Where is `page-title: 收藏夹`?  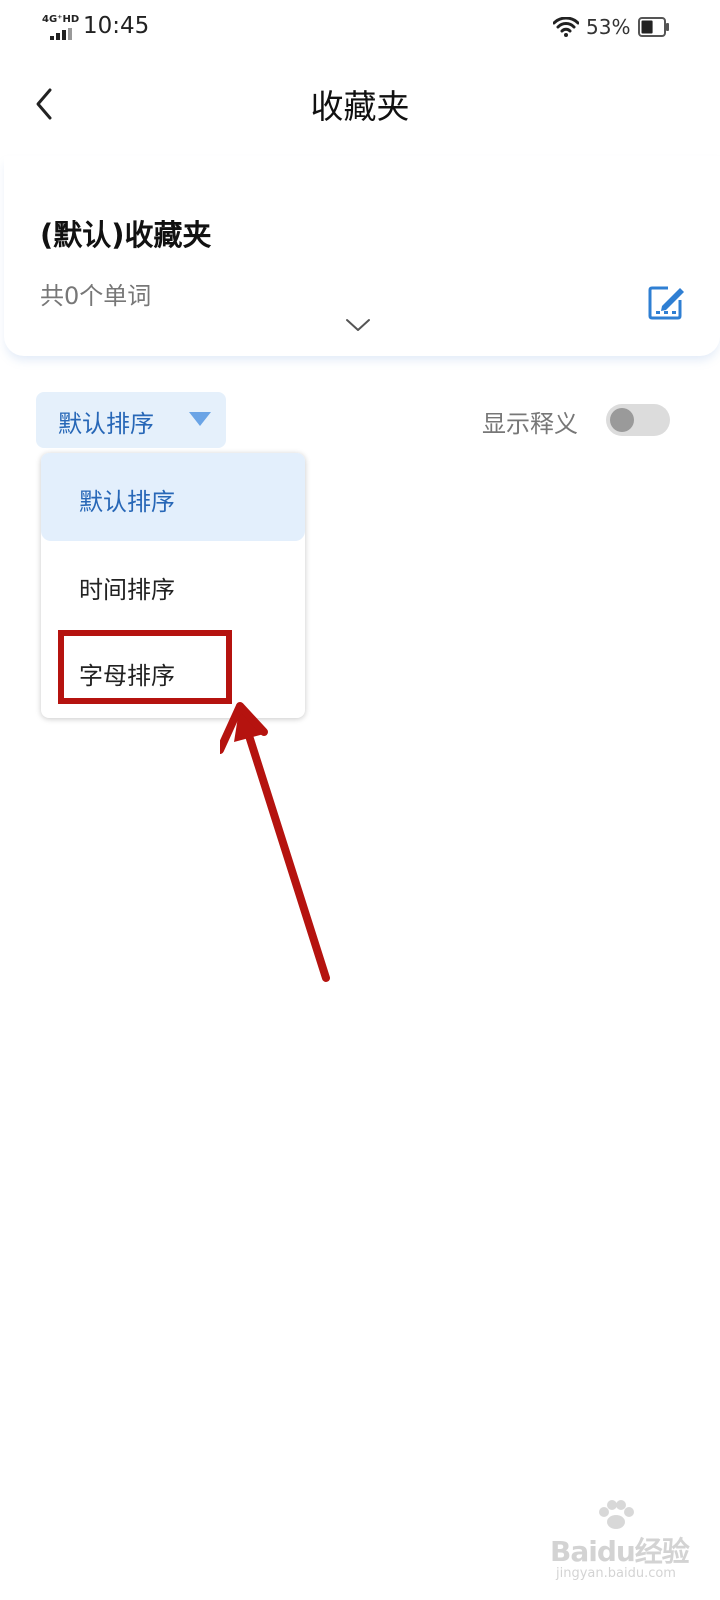 page-title: 收藏夹 is located at coordinates (360, 106).